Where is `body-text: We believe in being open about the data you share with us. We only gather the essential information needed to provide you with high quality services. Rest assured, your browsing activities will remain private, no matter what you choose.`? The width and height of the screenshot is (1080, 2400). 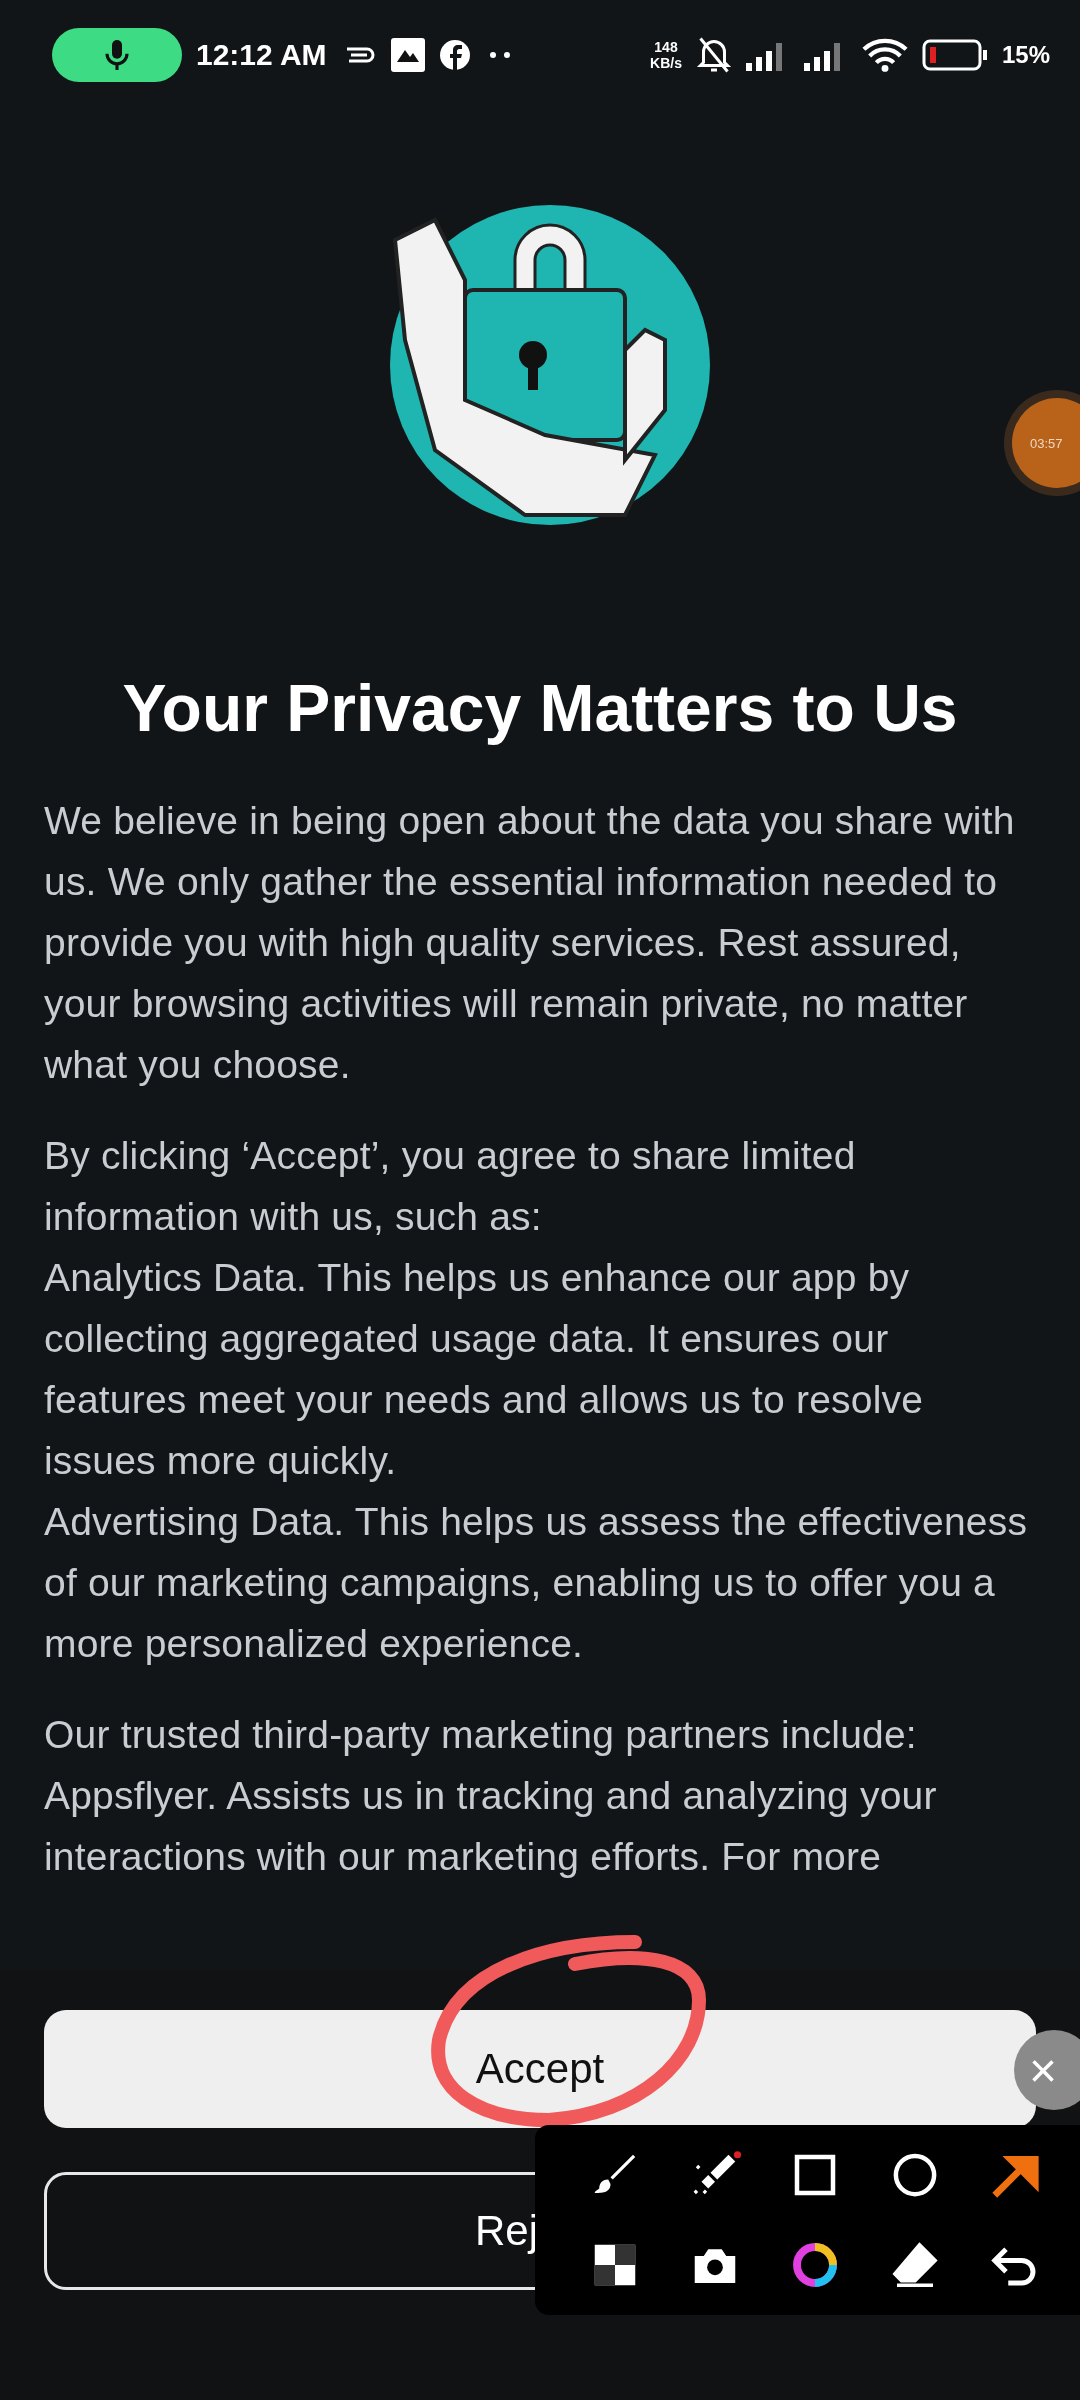 body-text: We believe in being open about the data you share with us. We only gather the essential information needed to provide you with high quality services. Rest assured, your browsing activities will remain private, no matter what you choose. is located at coordinates (530, 943).